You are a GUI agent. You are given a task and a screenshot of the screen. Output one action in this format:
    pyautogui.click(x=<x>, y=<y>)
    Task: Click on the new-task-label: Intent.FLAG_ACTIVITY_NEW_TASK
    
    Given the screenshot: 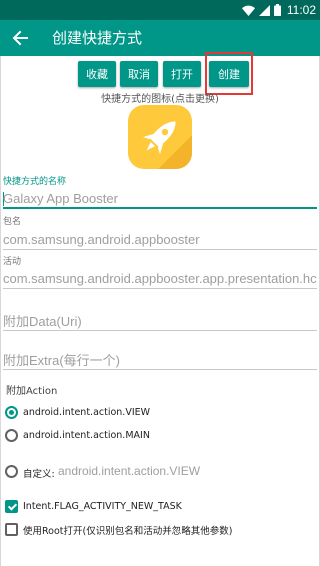 What is the action you would take?
    pyautogui.click(x=102, y=506)
    